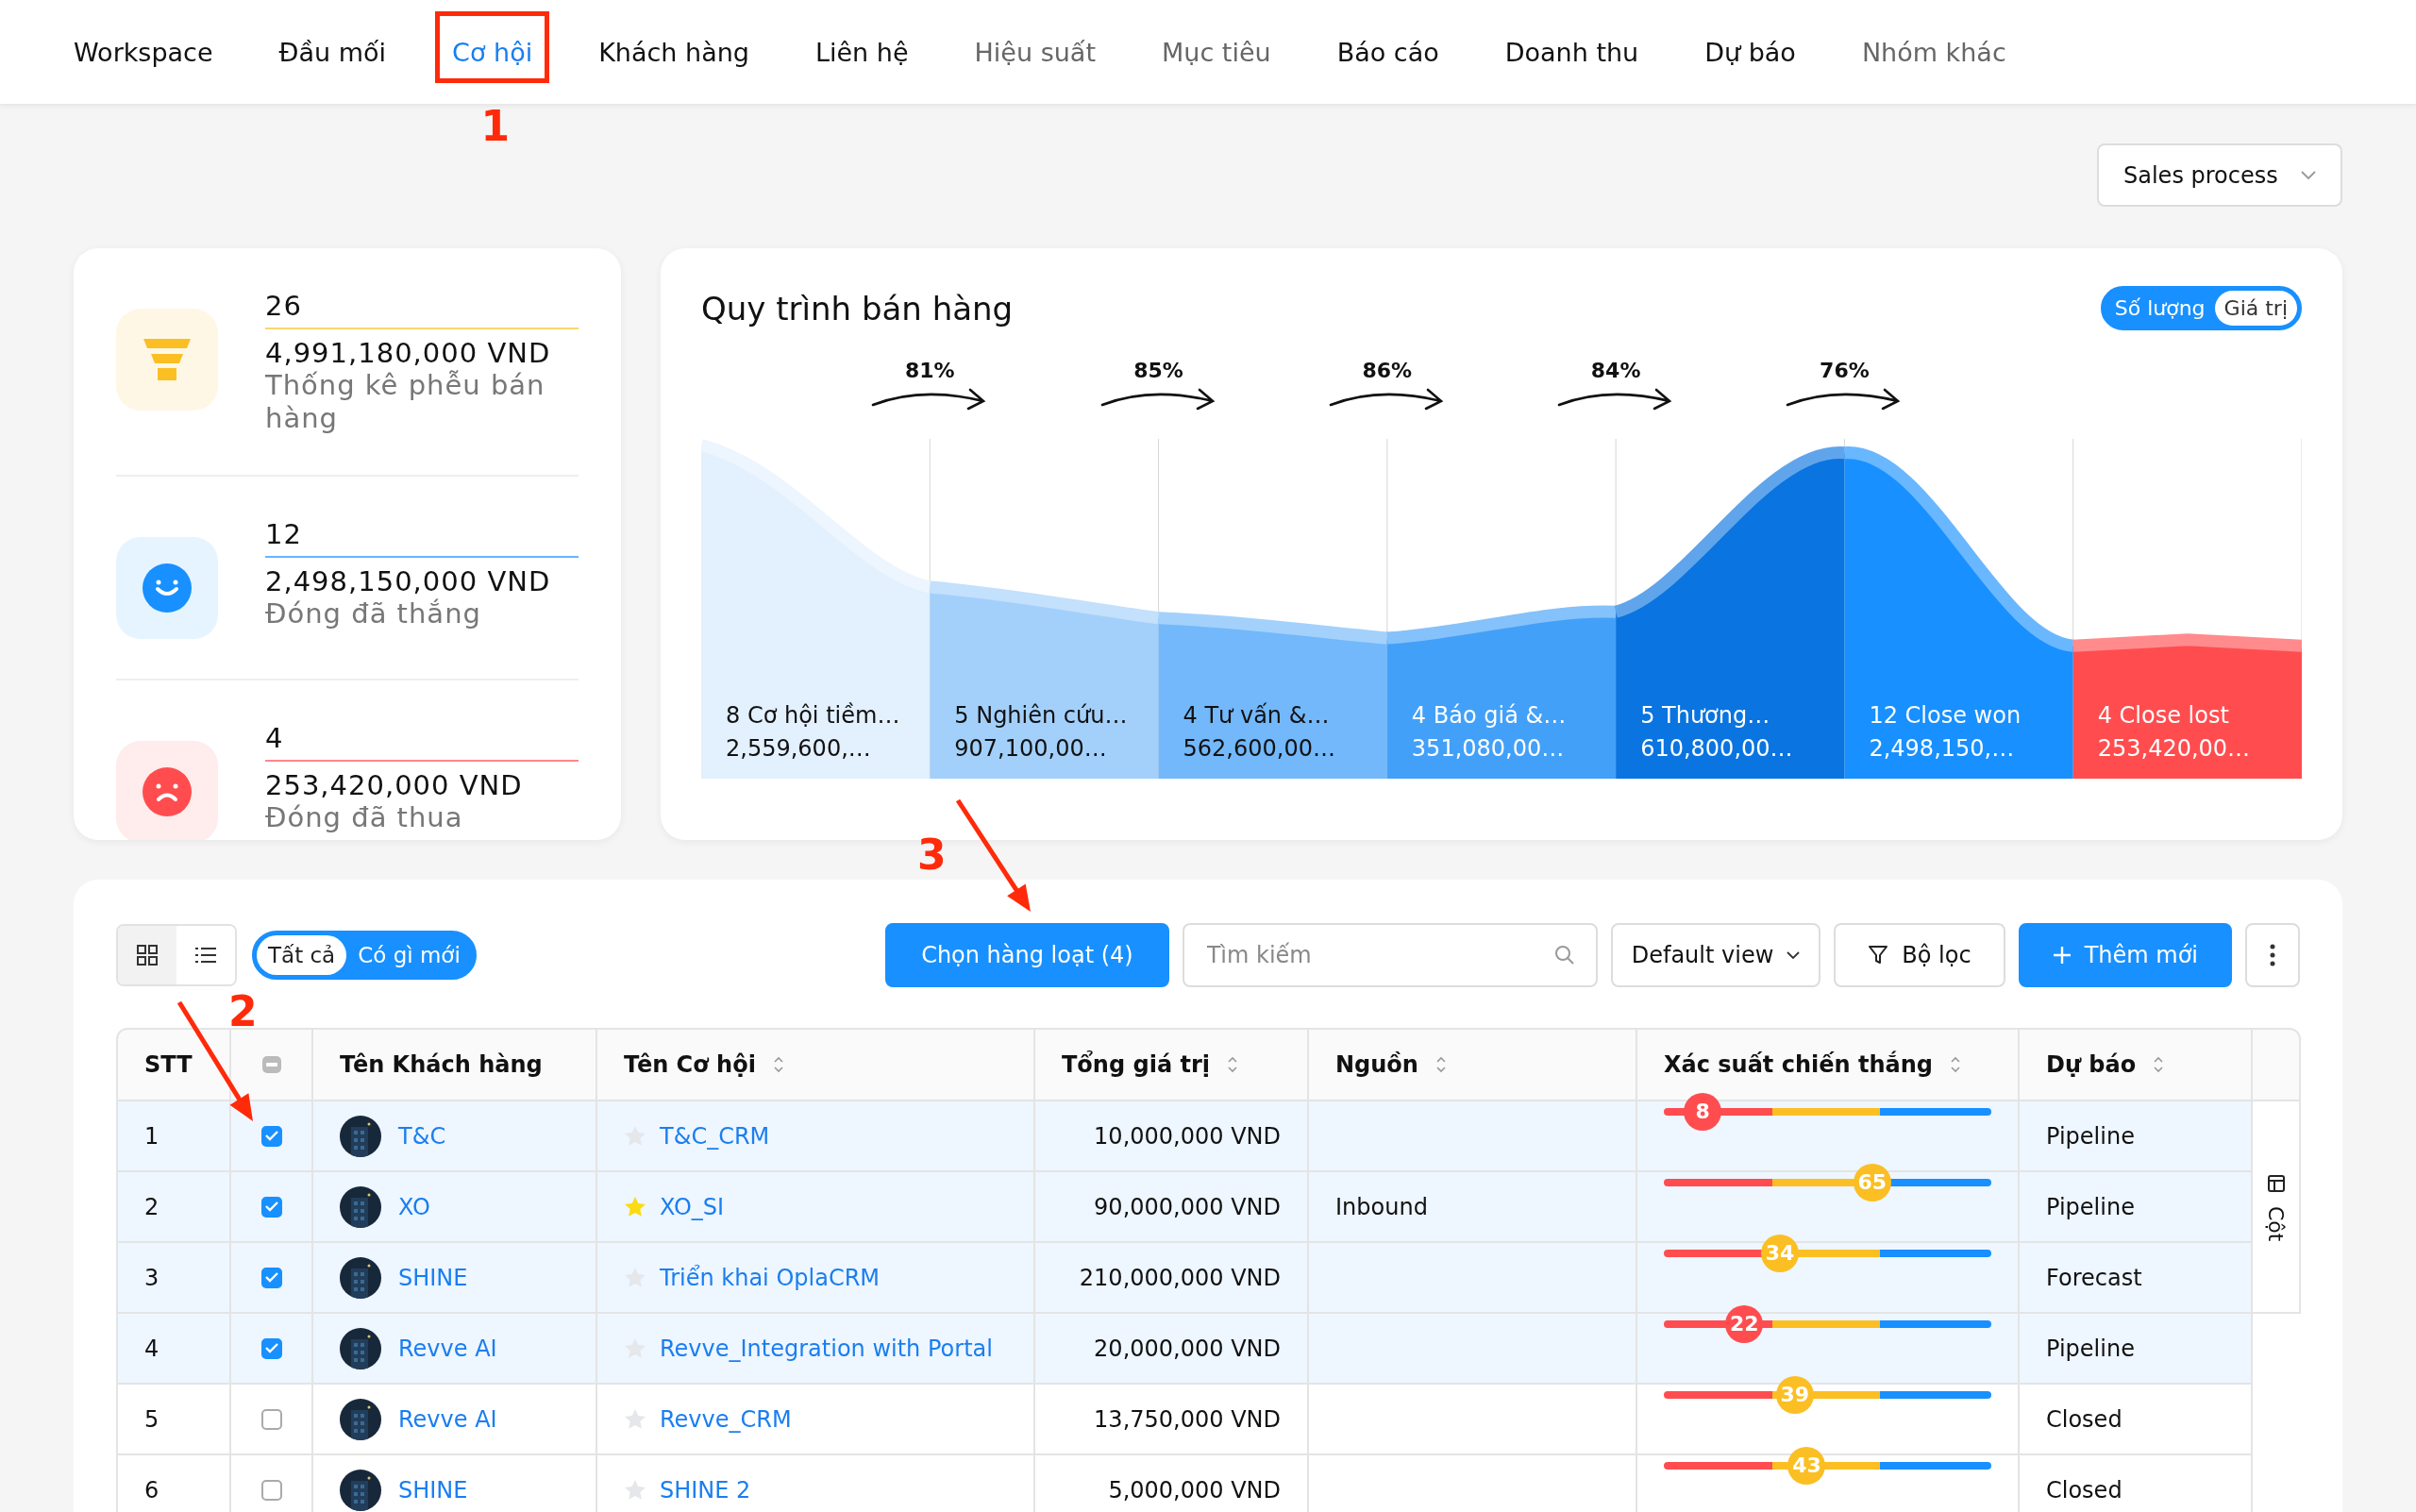 The image size is (2416, 1512). Describe the element at coordinates (1387, 370) in the screenshot. I see `conversion-rate: 86%` at that location.